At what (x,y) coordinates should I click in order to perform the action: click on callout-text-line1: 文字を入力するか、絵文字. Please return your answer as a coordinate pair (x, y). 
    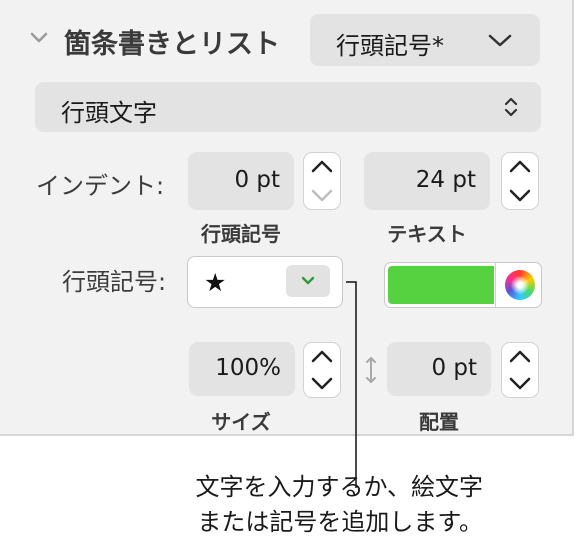
    Looking at the image, I should click on (339, 487).